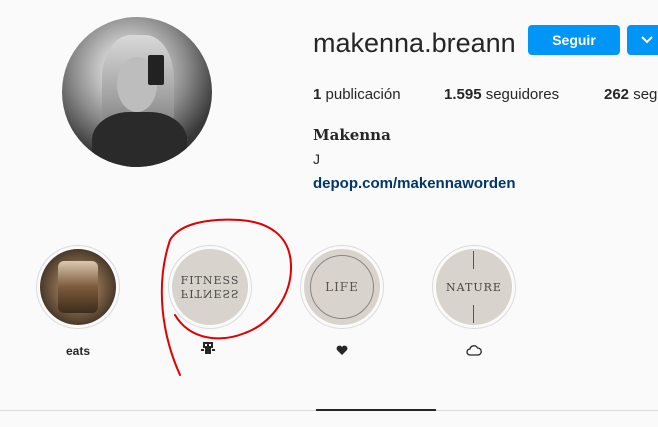 The image size is (658, 427). I want to click on drink-glass, so click(78, 287).